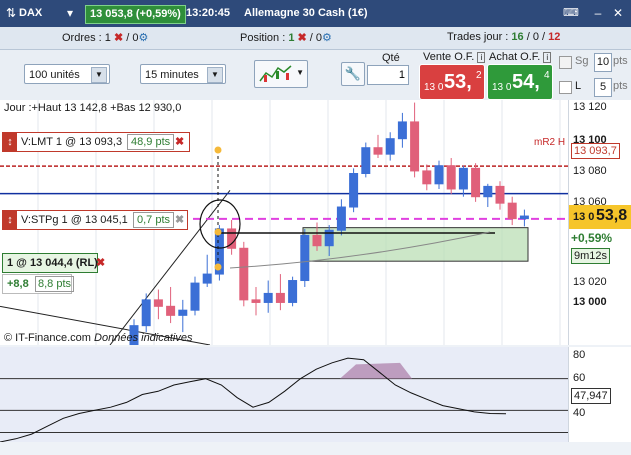 This screenshot has height=455, width=631. Describe the element at coordinates (183, 74) in the screenshot. I see `interval-select: 15 minutes ▼` at that location.